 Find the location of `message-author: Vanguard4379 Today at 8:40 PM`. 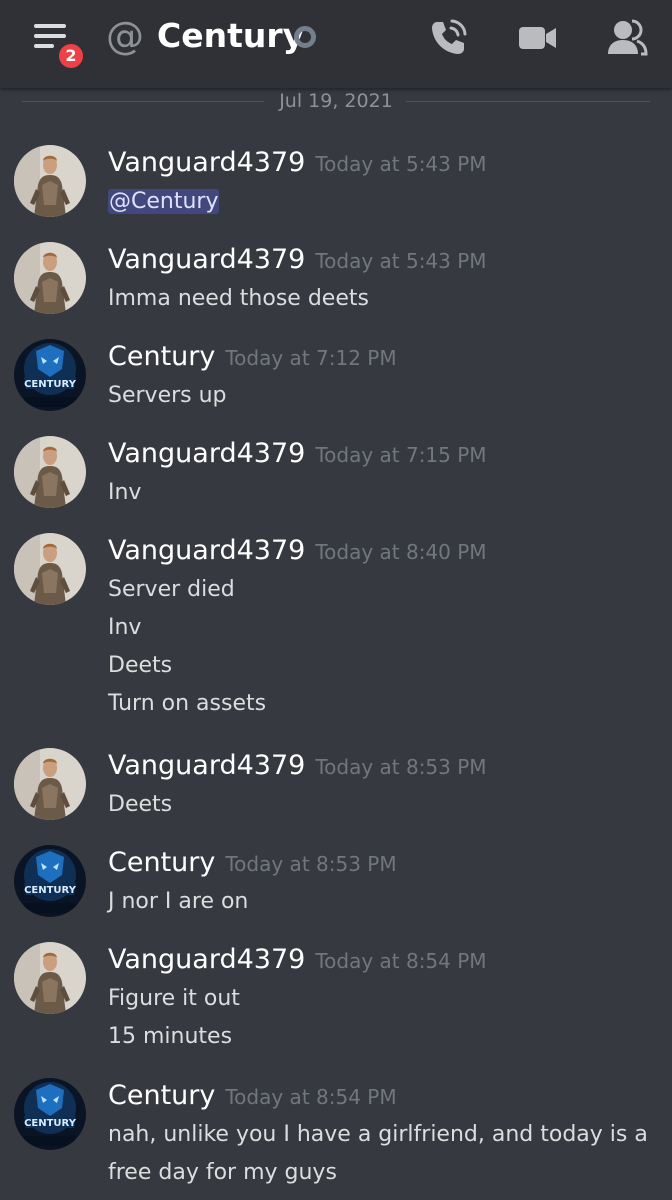

message-author: Vanguard4379 Today at 8:40 PM is located at coordinates (297, 551).